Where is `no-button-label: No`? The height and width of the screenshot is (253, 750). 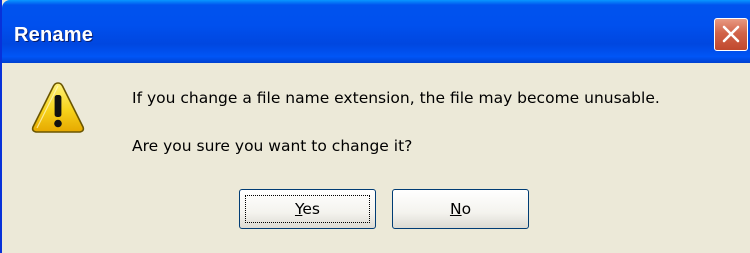 no-button-label: No is located at coordinates (460, 209).